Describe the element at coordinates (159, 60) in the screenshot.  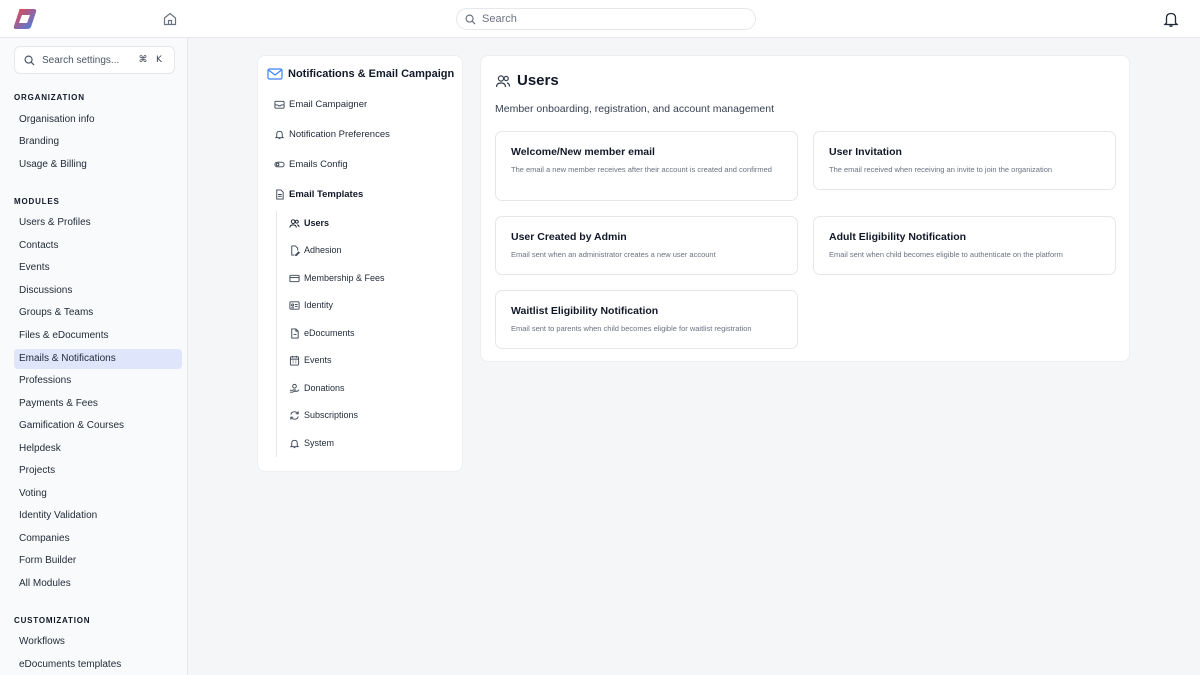
I see `shortcut-key-k: K` at that location.